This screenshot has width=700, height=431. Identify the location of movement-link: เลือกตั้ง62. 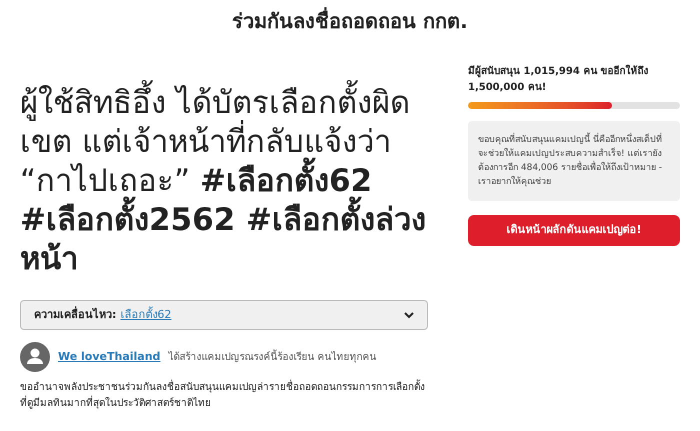
(146, 315).